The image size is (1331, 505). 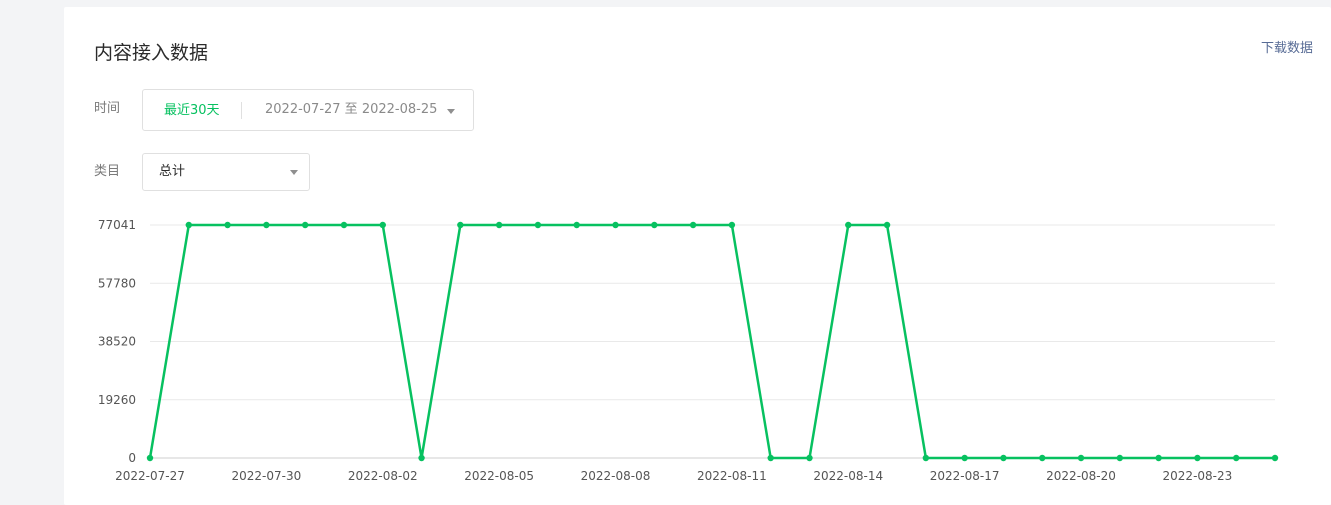 What do you see at coordinates (499, 476) in the screenshot?
I see `x-tick-label: 2022-08-05` at bounding box center [499, 476].